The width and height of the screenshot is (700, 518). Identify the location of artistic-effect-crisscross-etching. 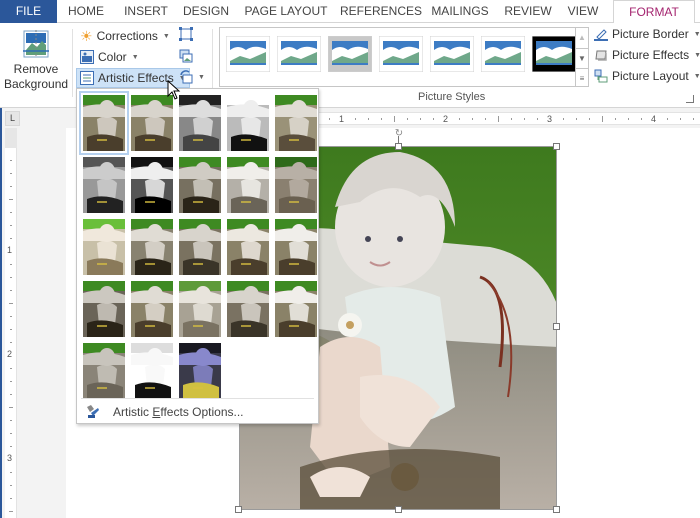
(200, 309).